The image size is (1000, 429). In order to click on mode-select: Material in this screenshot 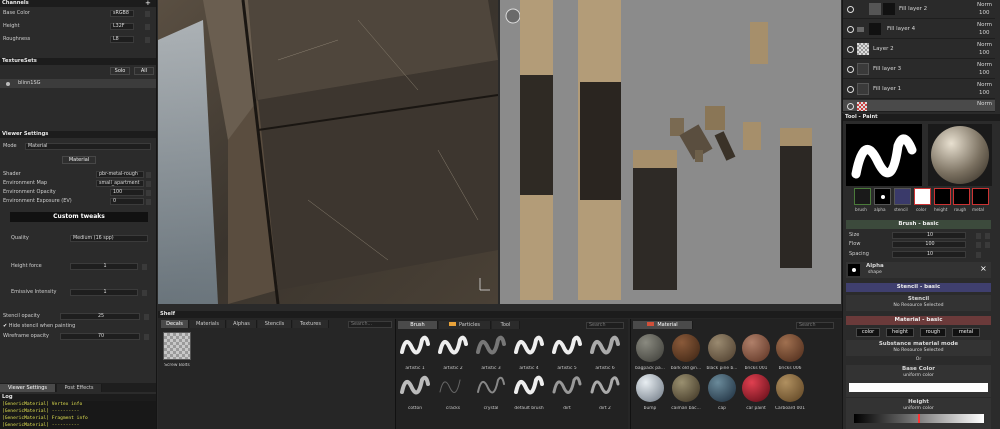, I will do `click(88, 146)`.